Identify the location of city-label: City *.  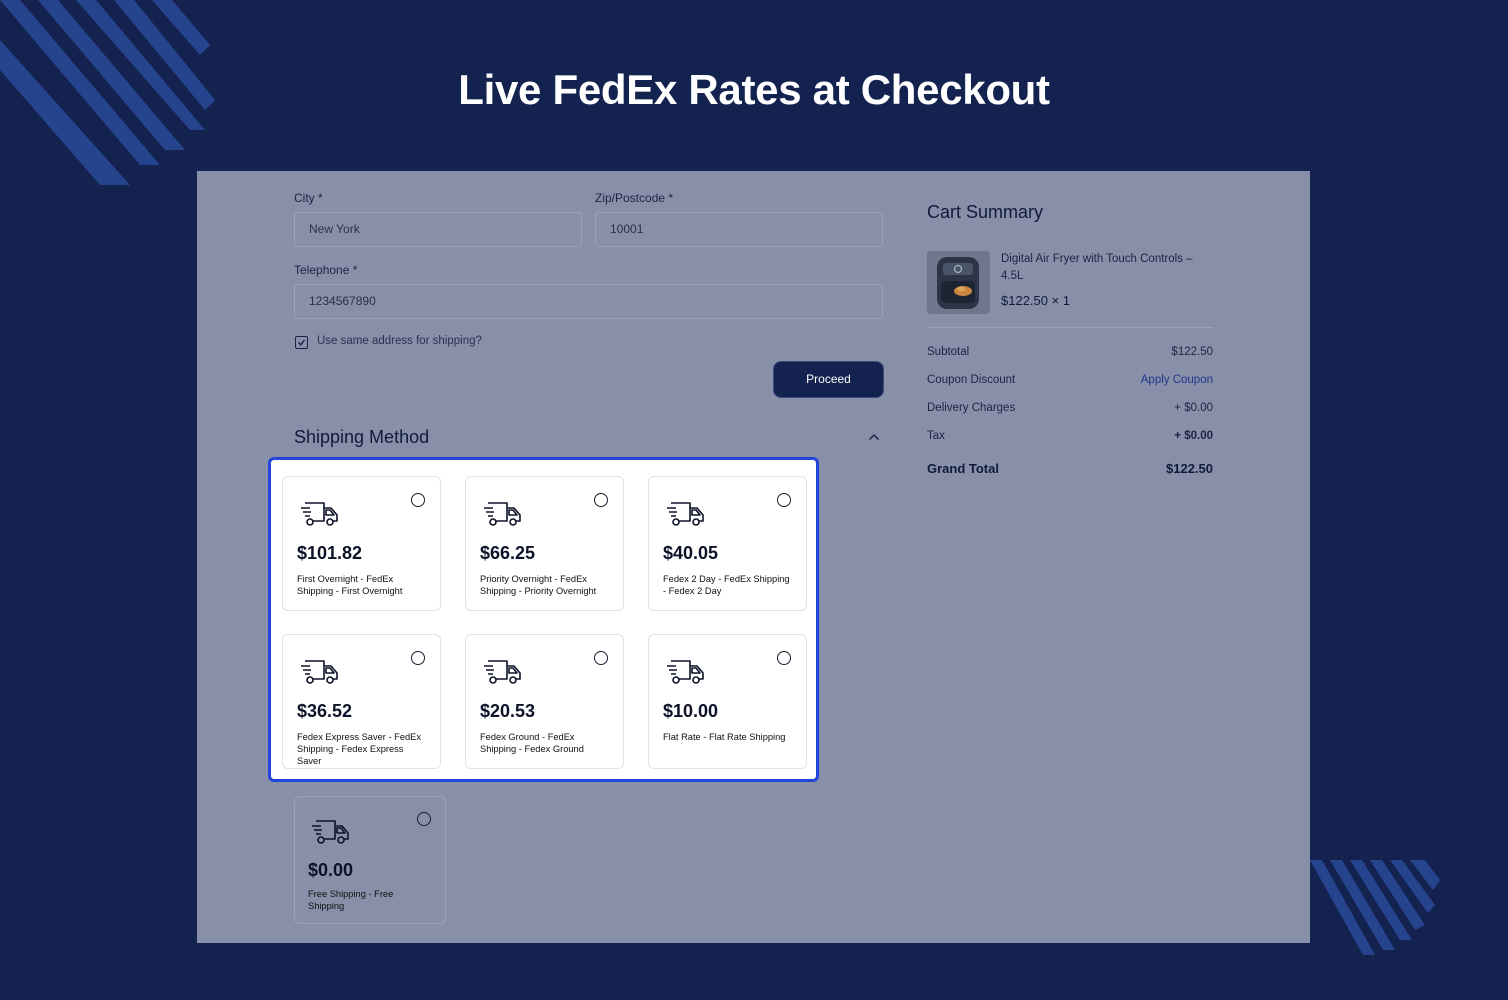
(308, 198).